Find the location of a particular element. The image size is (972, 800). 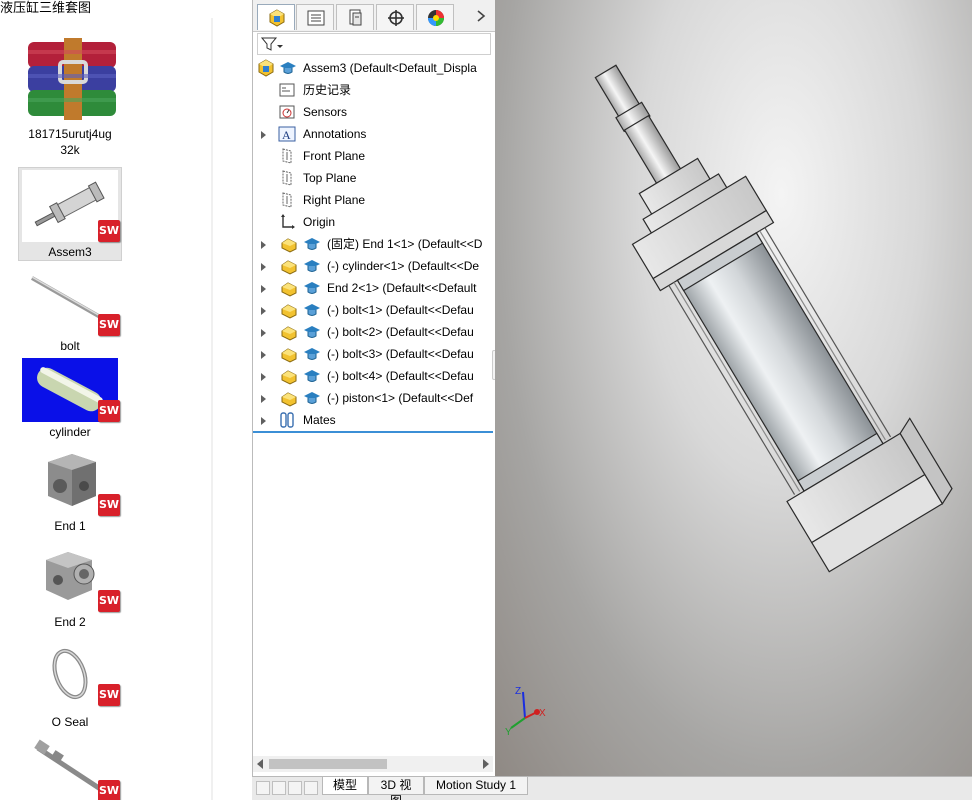

plane-icon is located at coordinates (287, 200).